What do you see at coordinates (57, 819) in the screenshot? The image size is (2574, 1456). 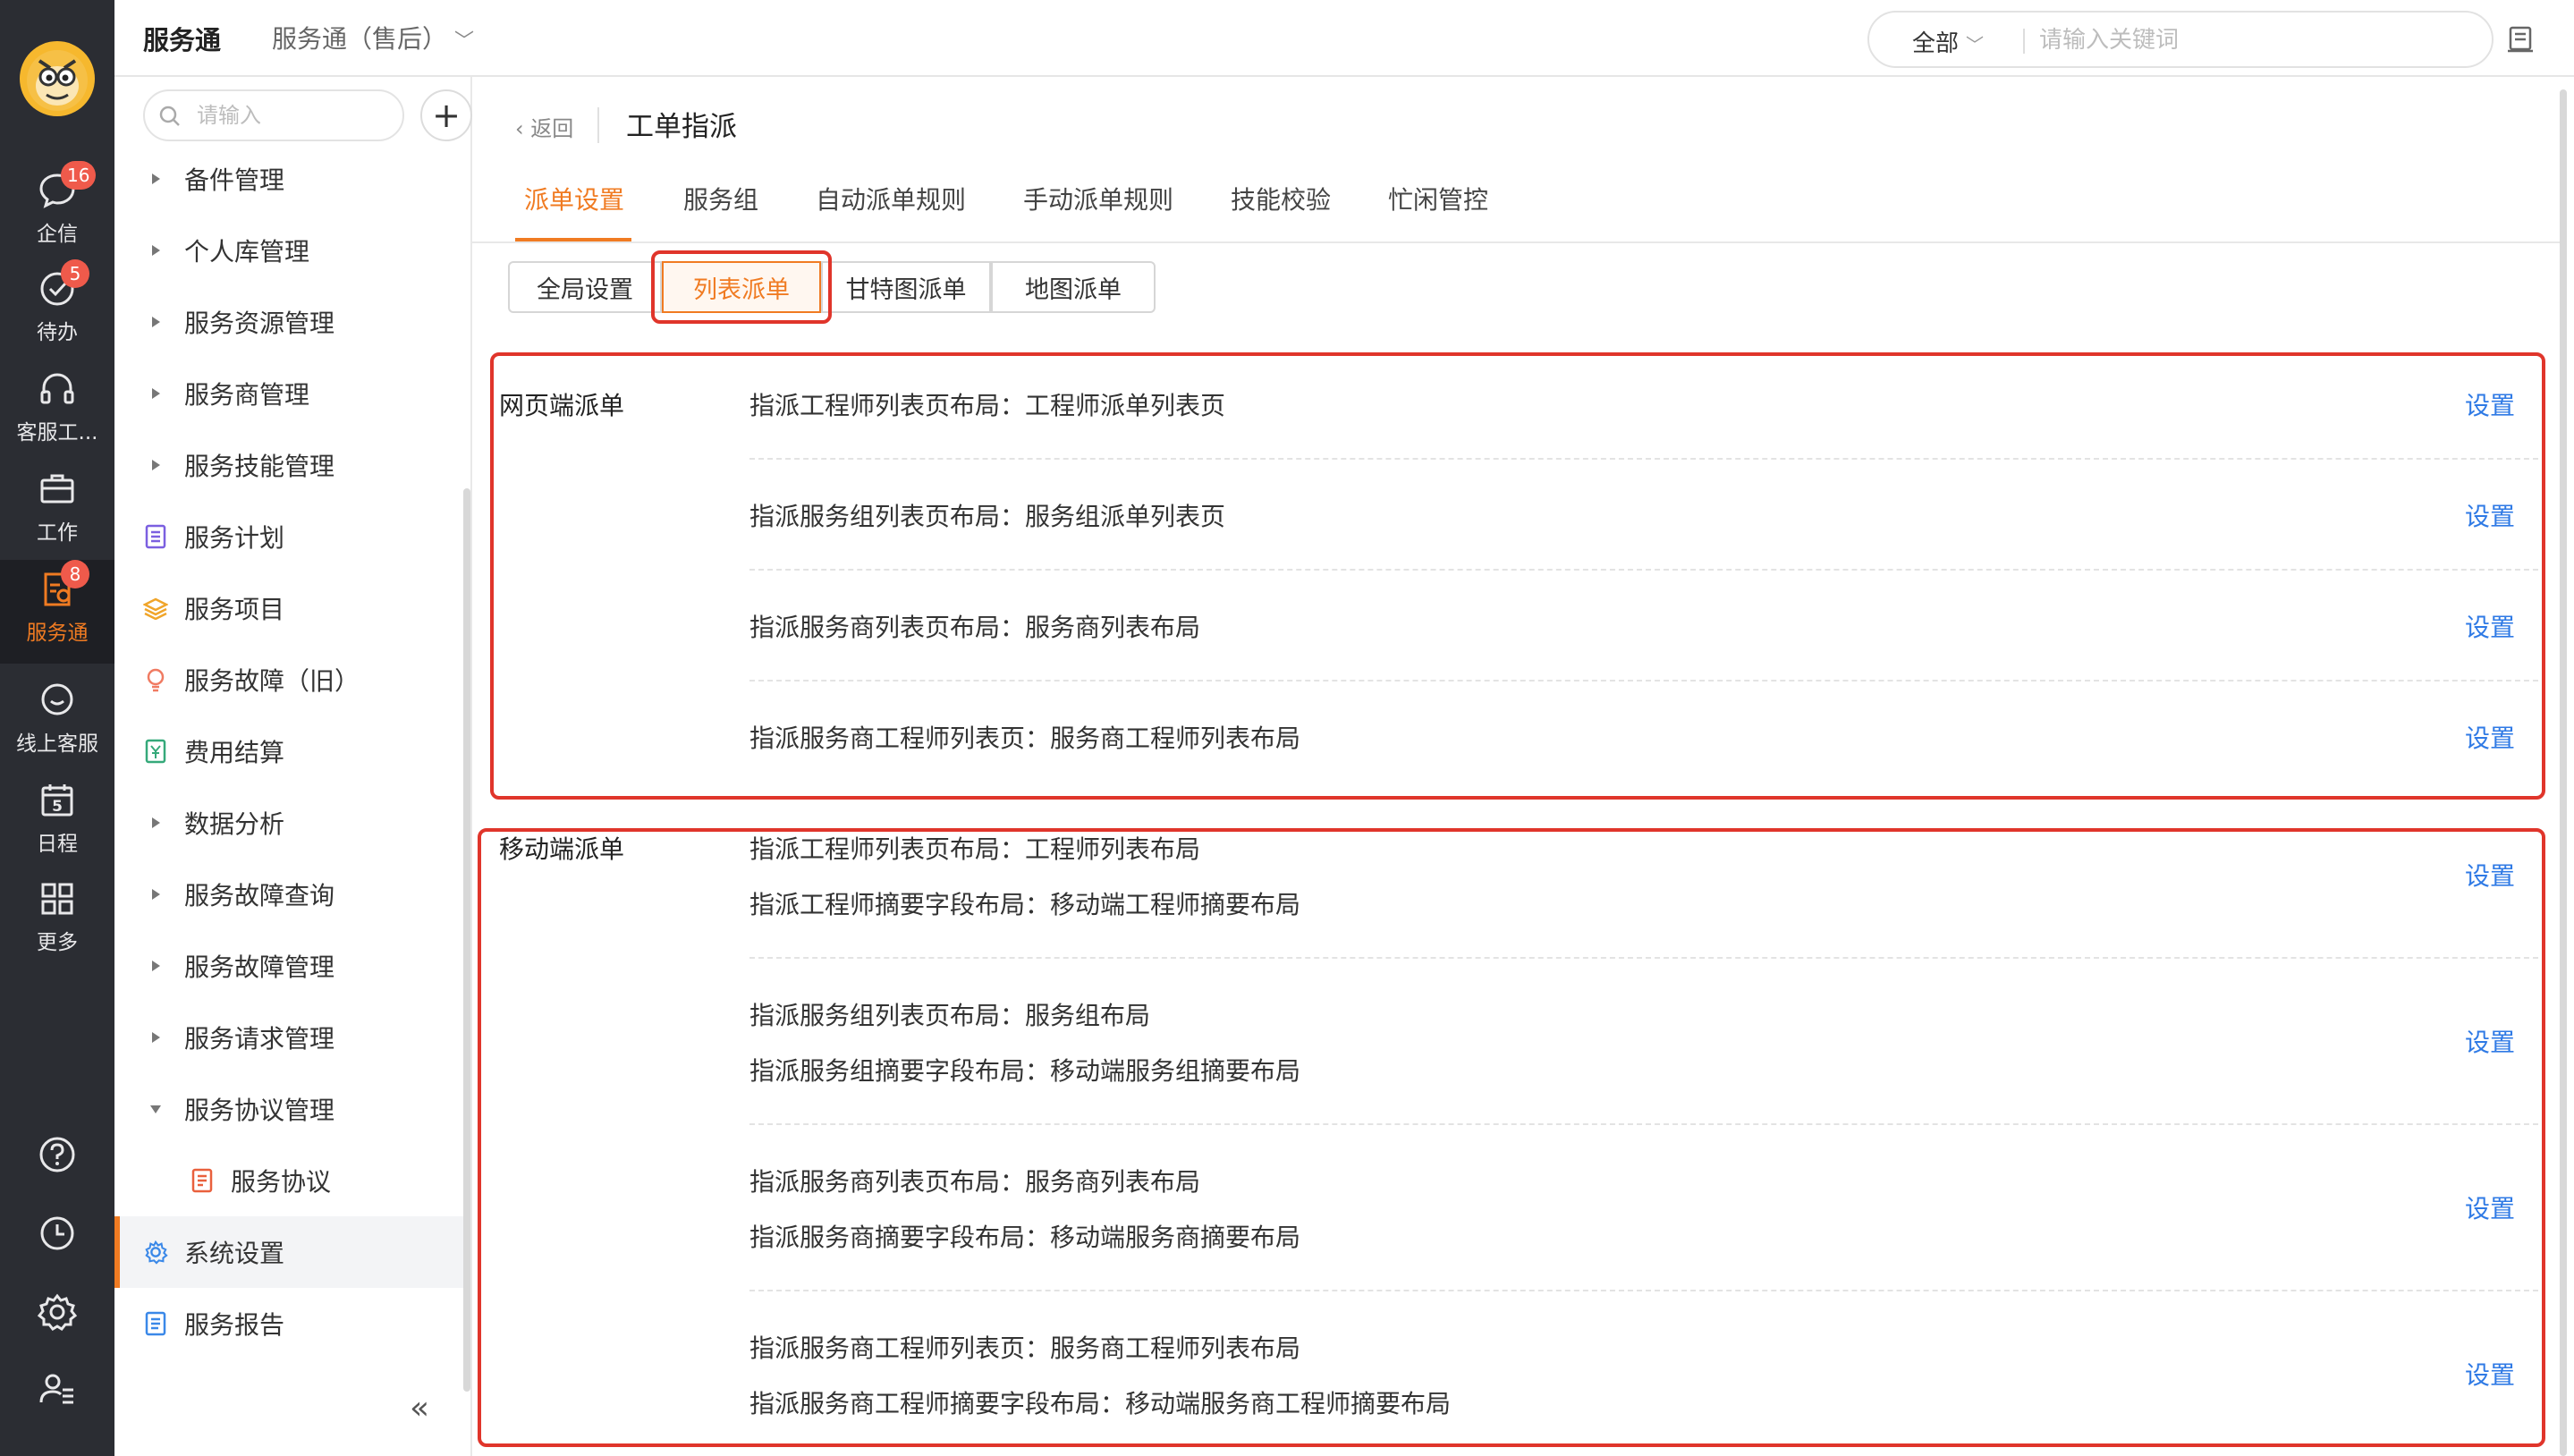 I see `rail-item-calendar: 5 日程` at bounding box center [57, 819].